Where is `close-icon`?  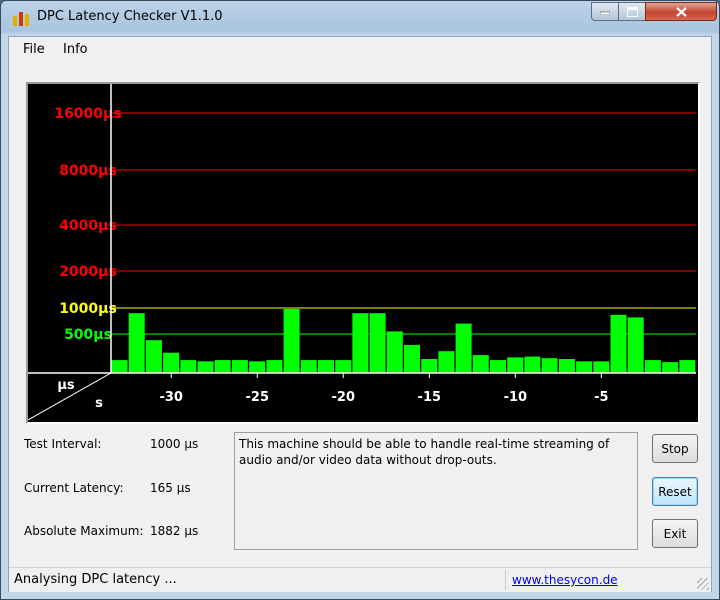
close-icon is located at coordinates (681, 11).